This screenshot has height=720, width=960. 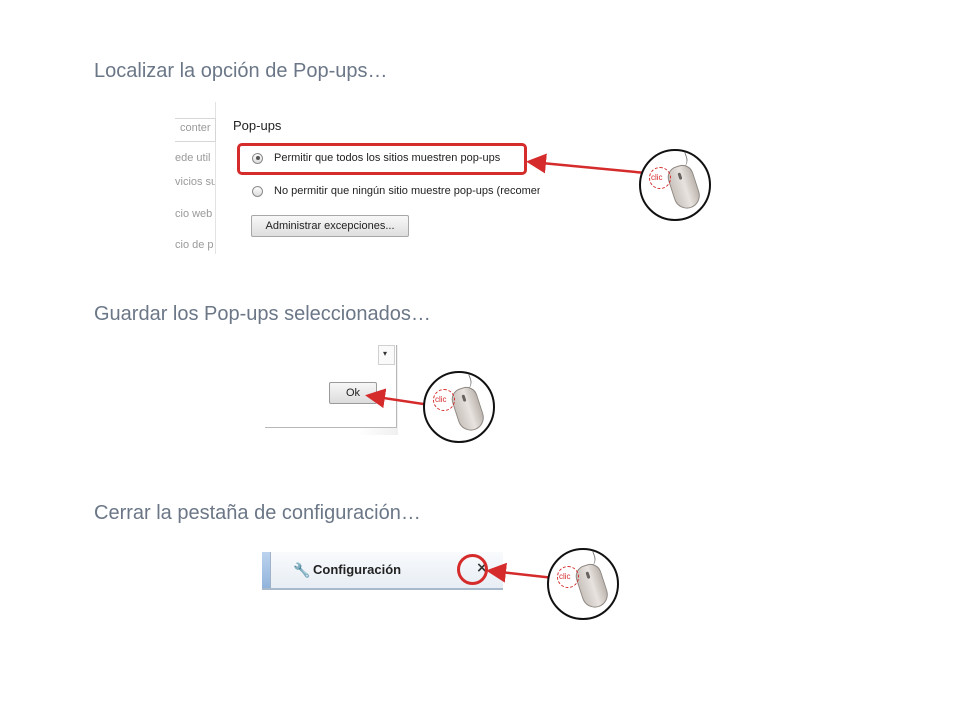 I want to click on mouse-click-illustration-3: clic, so click(x=583, y=584).